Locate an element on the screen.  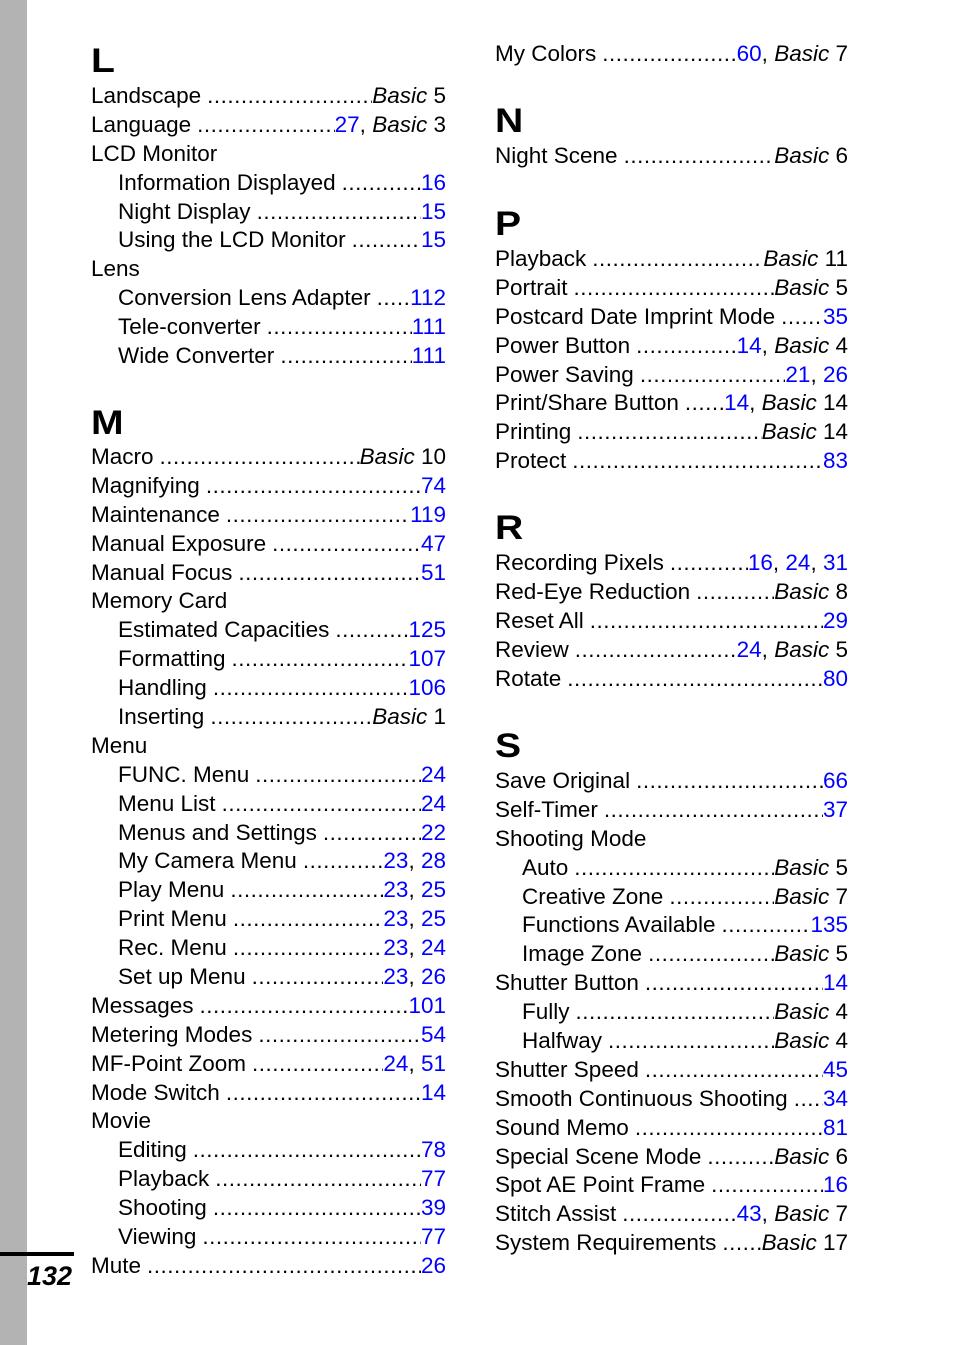
page-references: Basic 4 is located at coordinates (811, 1012).